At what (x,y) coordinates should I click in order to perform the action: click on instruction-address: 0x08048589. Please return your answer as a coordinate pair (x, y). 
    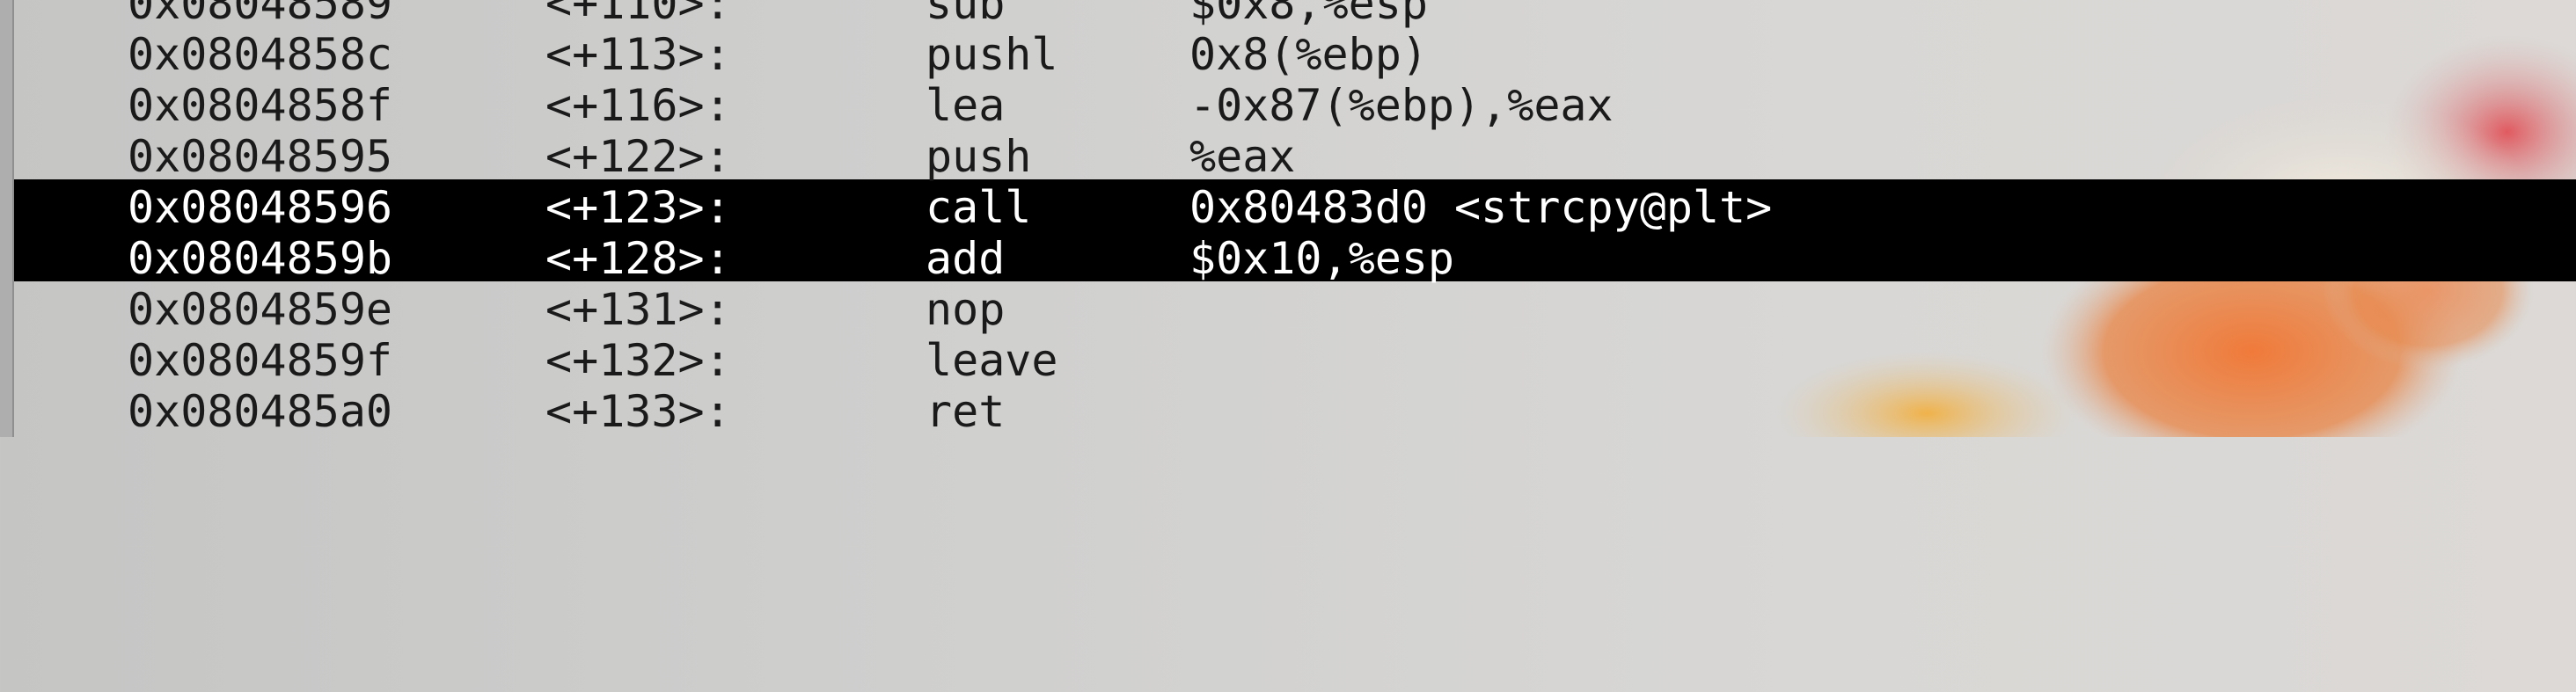
    Looking at the image, I should click on (260, 14).